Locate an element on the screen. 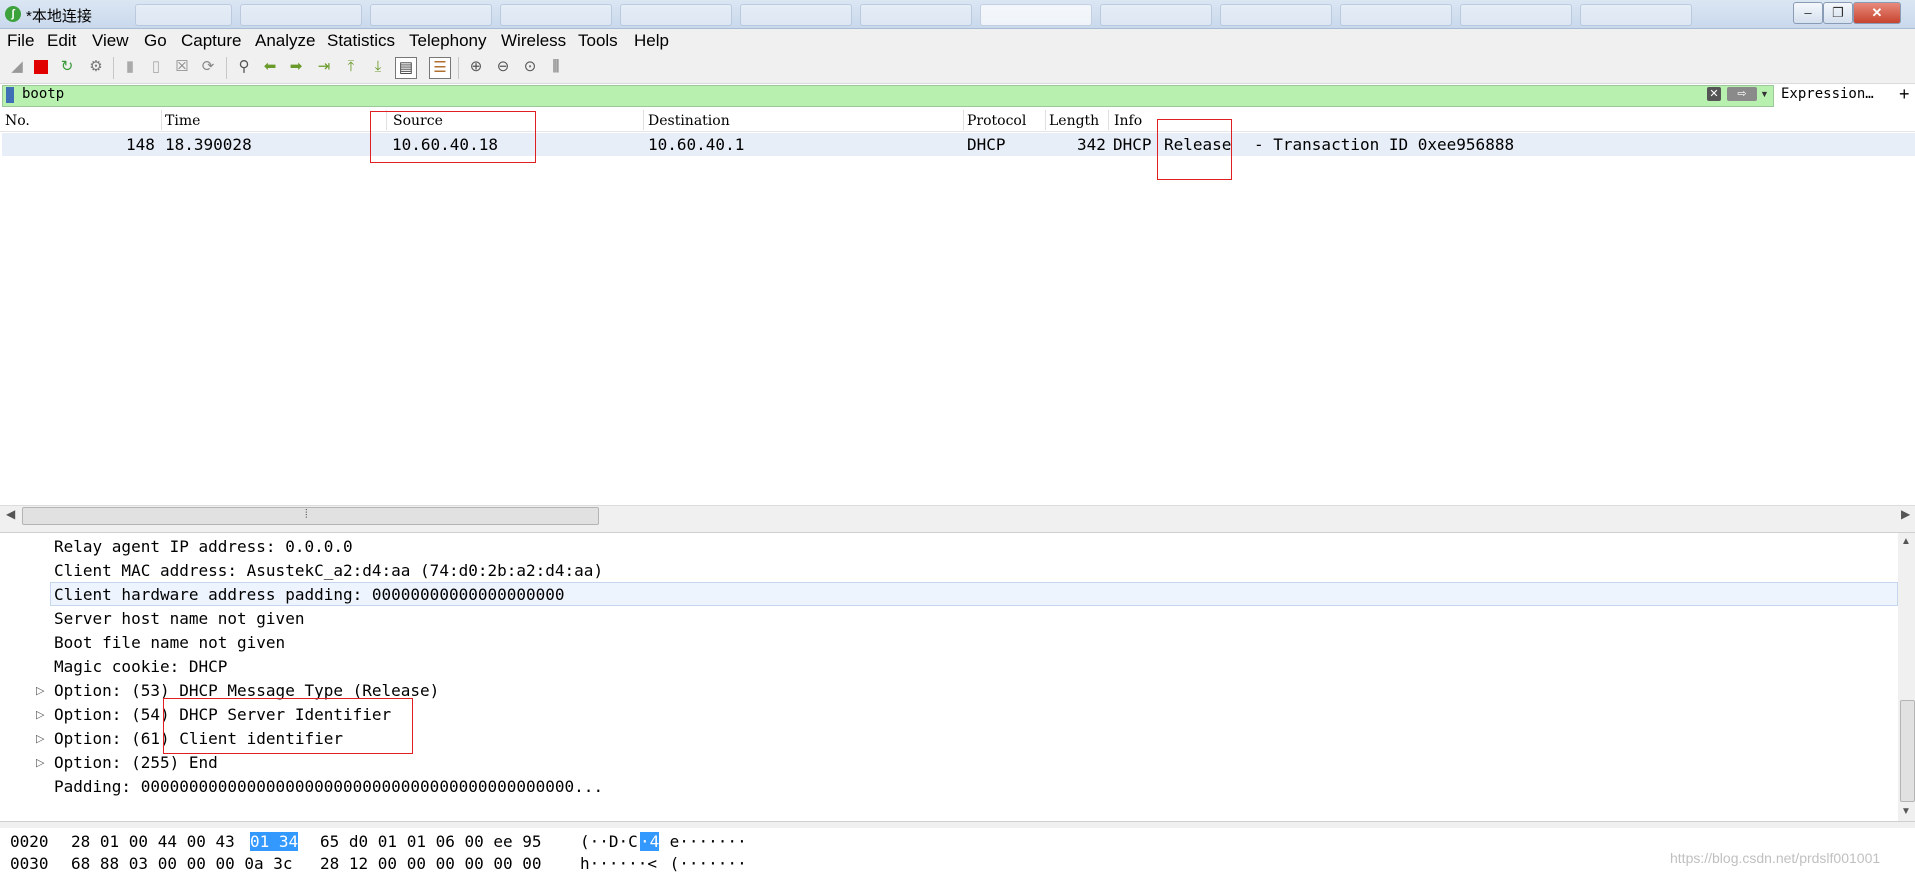  close-file-icon: ☒ is located at coordinates (182, 67).